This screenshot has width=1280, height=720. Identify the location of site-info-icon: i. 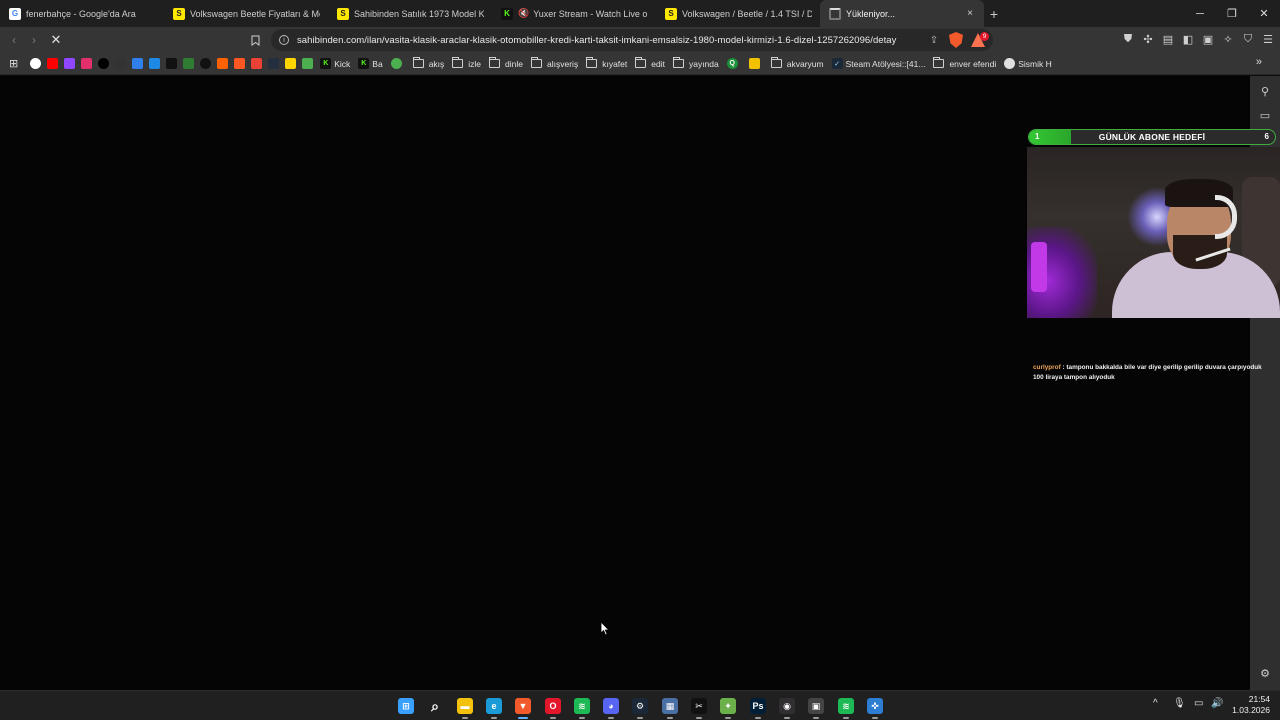
(284, 40).